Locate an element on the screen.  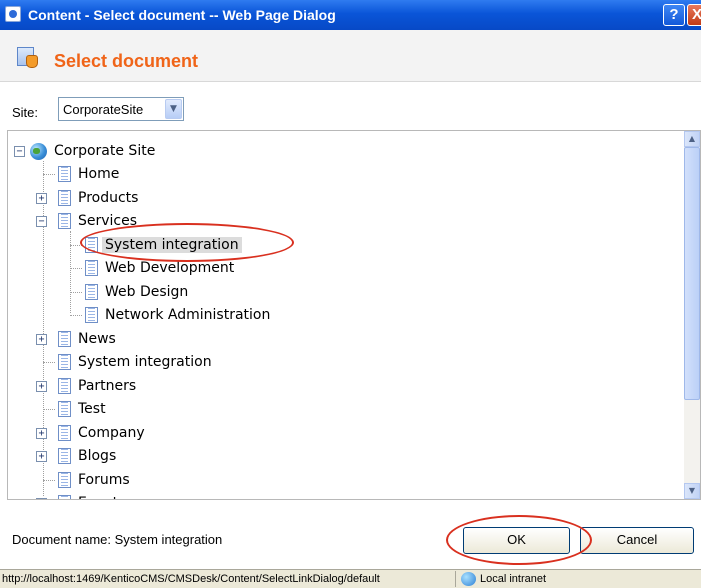
intranet-zone-icon is located at coordinates (468, 579).